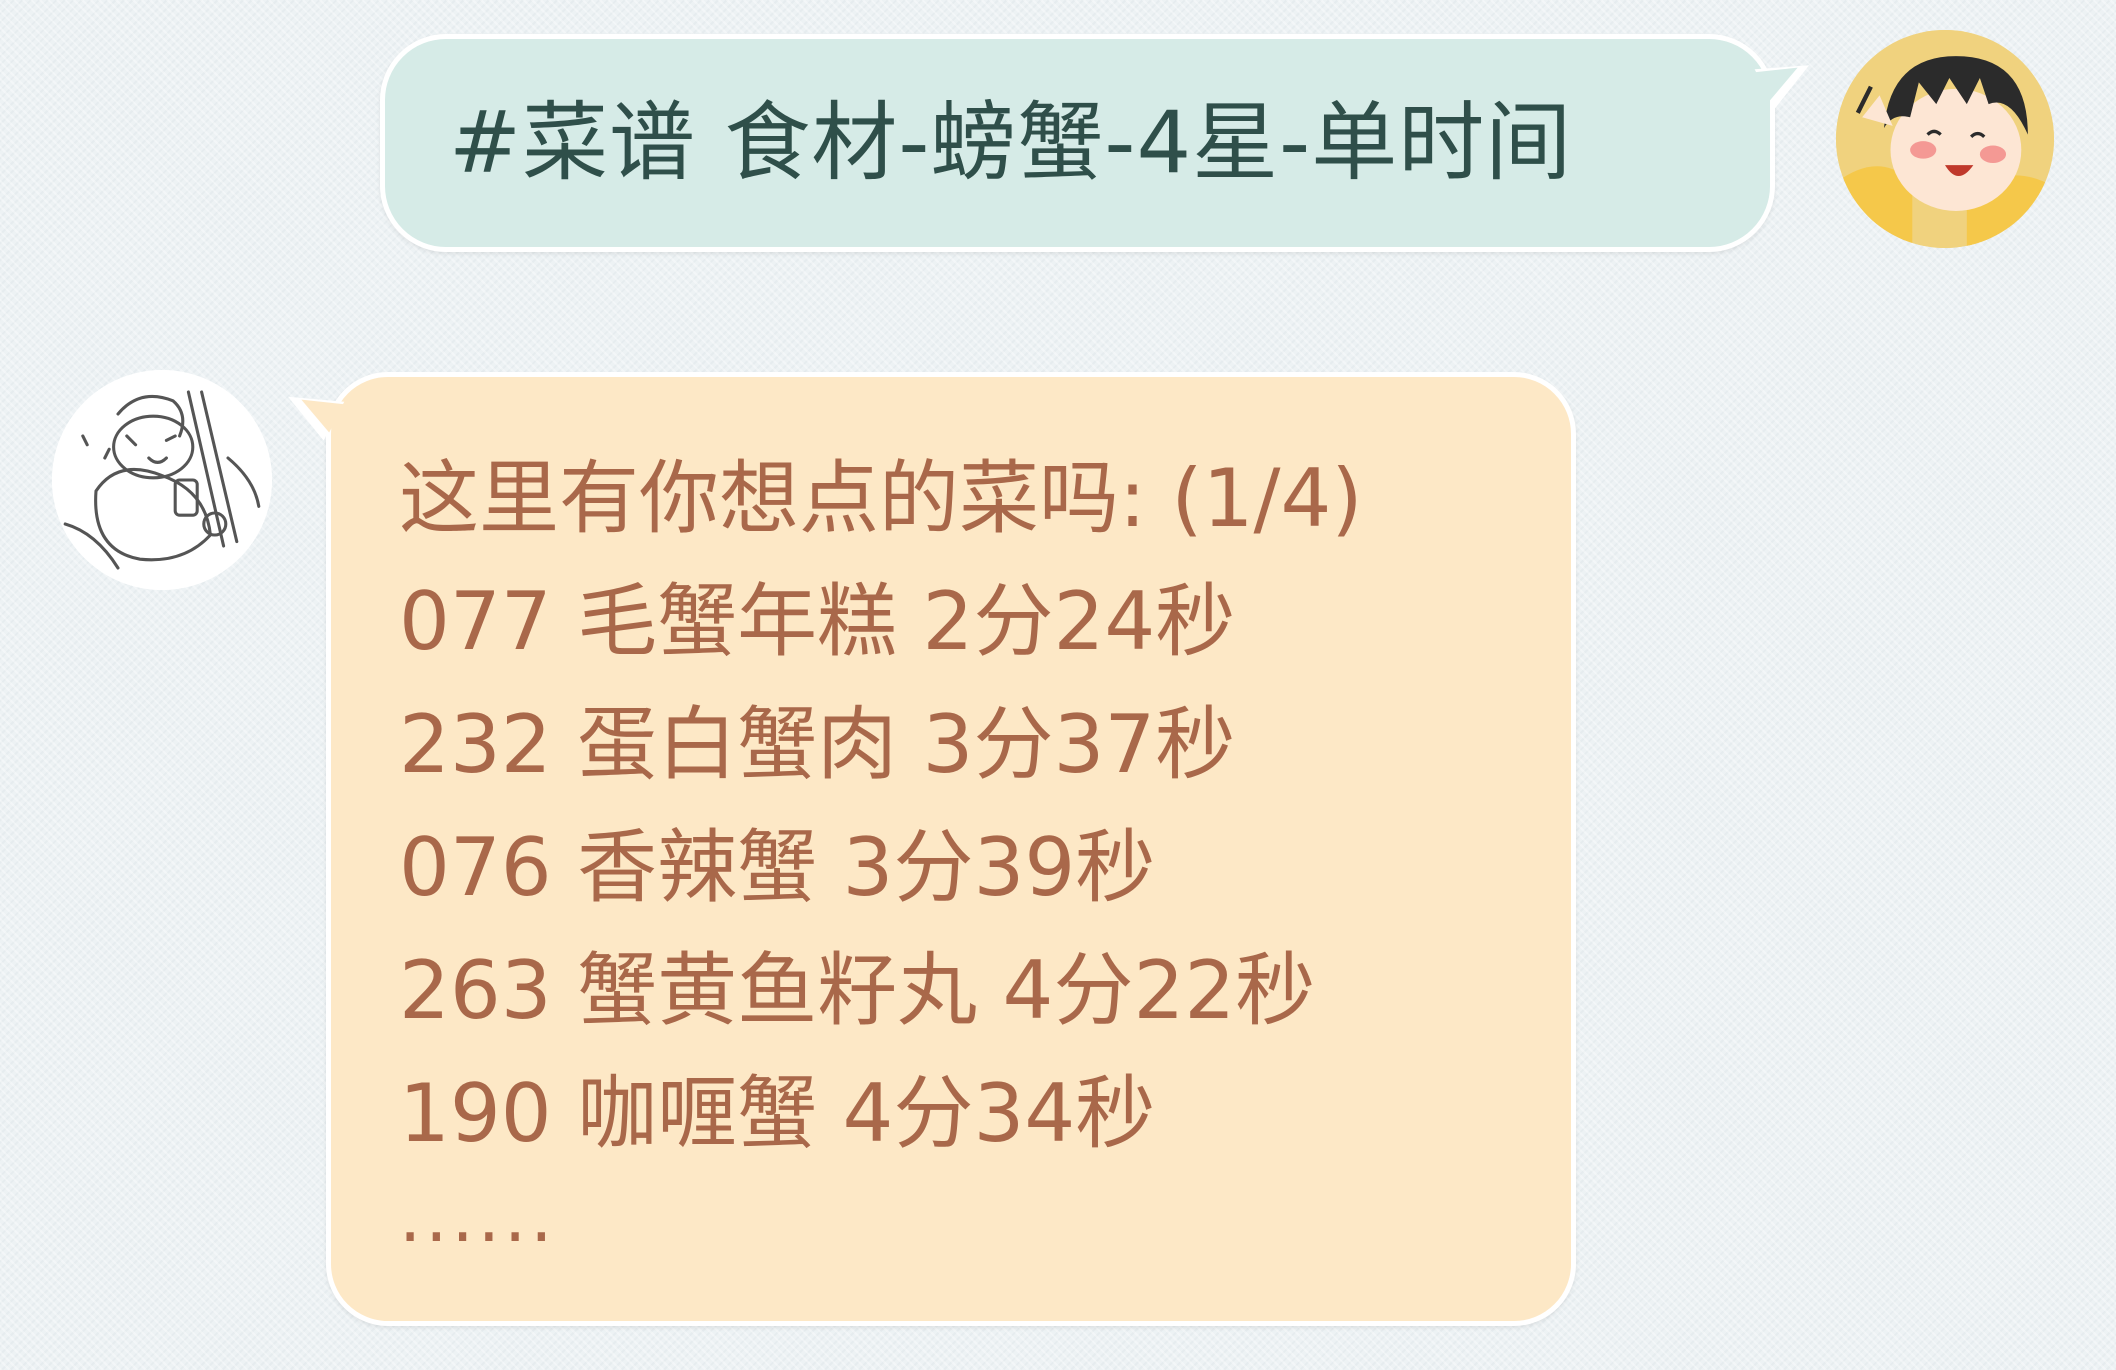 The image size is (2116, 1370). I want to click on girl-avatar-icon, so click(1945, 139).